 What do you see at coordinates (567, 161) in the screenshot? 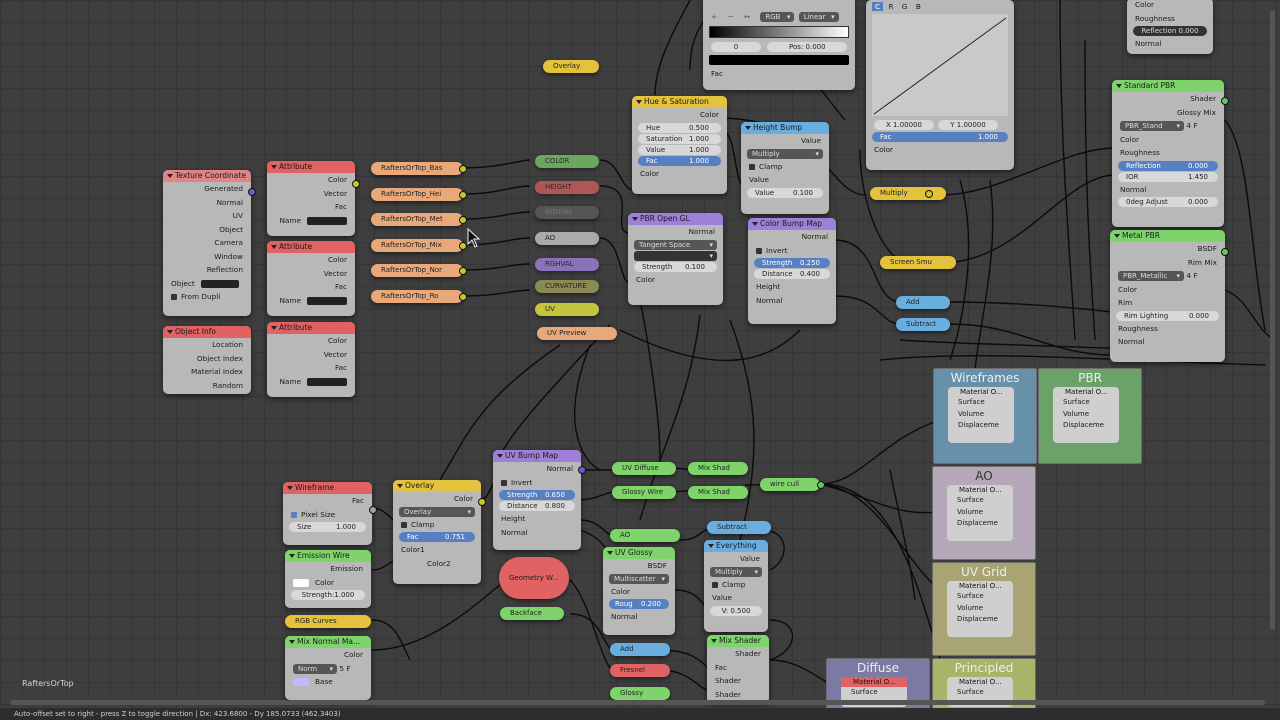
I see `mini-node-color: COLOR` at bounding box center [567, 161].